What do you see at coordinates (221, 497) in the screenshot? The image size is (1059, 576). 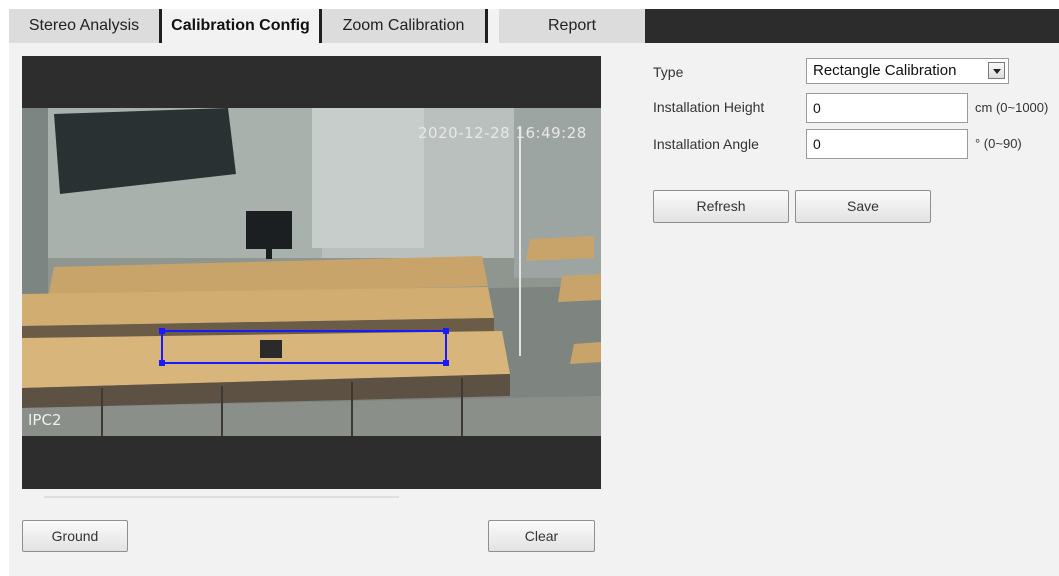 I see `divider` at bounding box center [221, 497].